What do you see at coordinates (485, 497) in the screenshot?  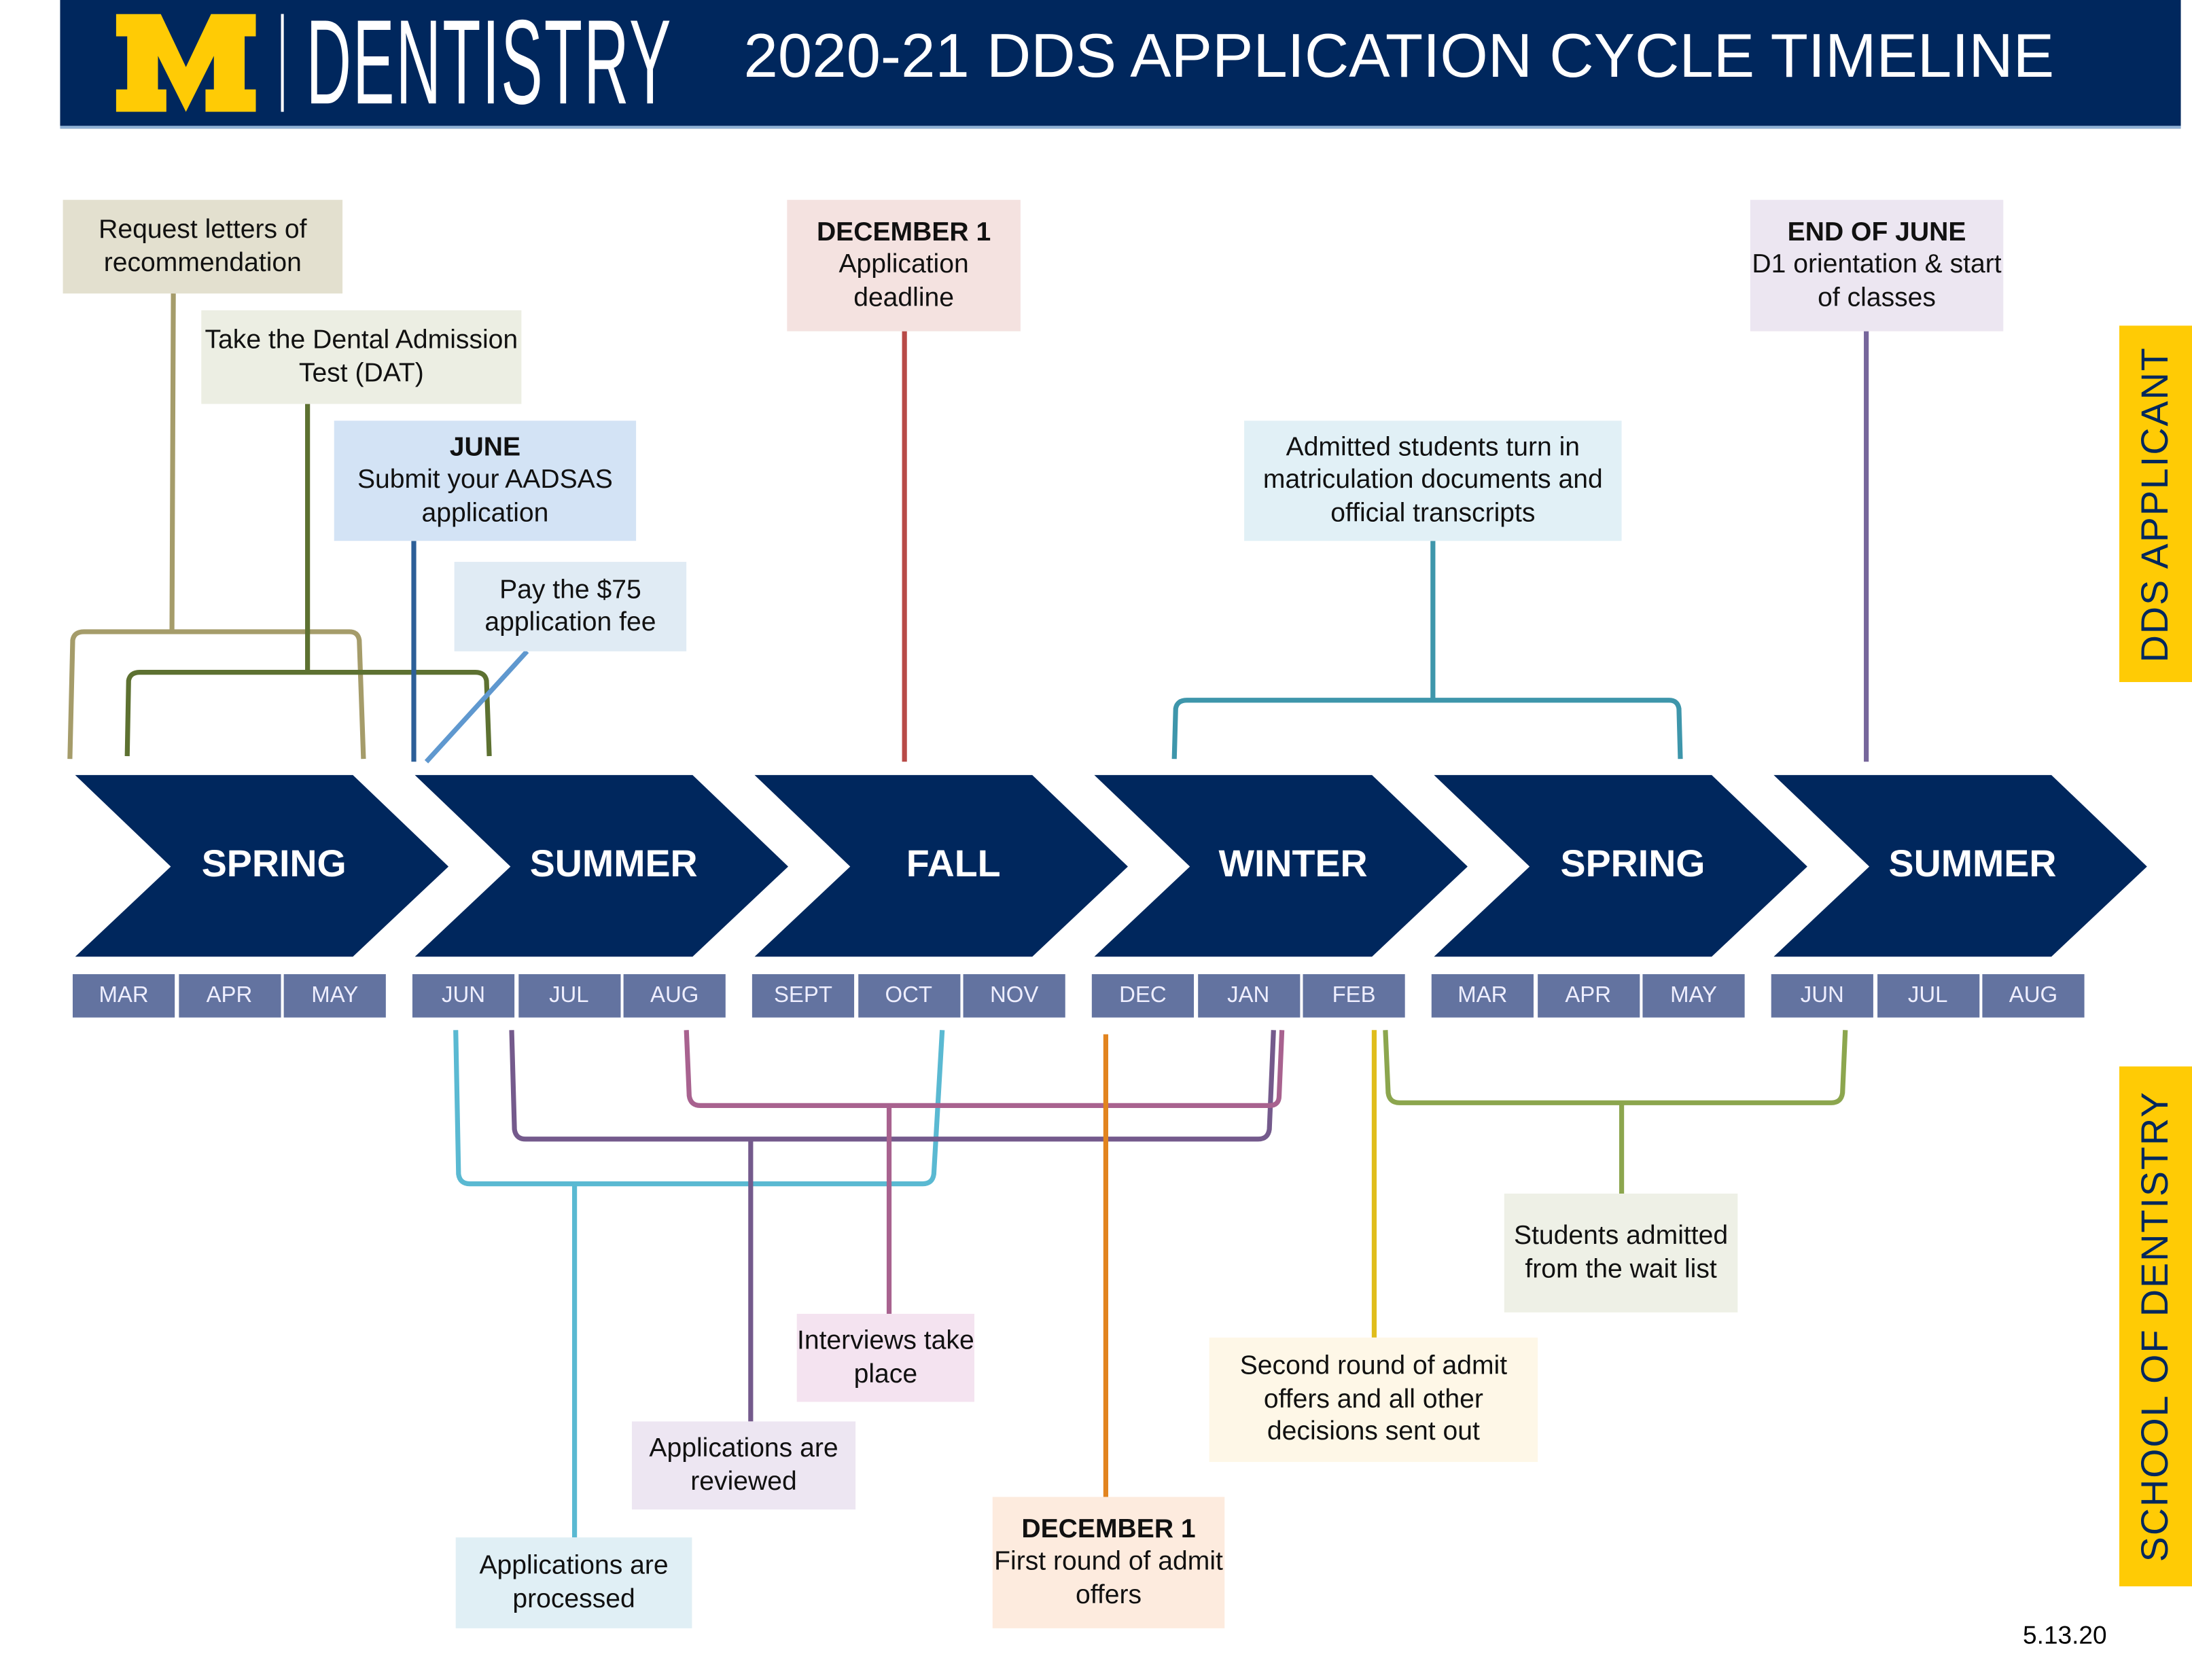 I see `event-text: Submit your AADSAS application` at bounding box center [485, 497].